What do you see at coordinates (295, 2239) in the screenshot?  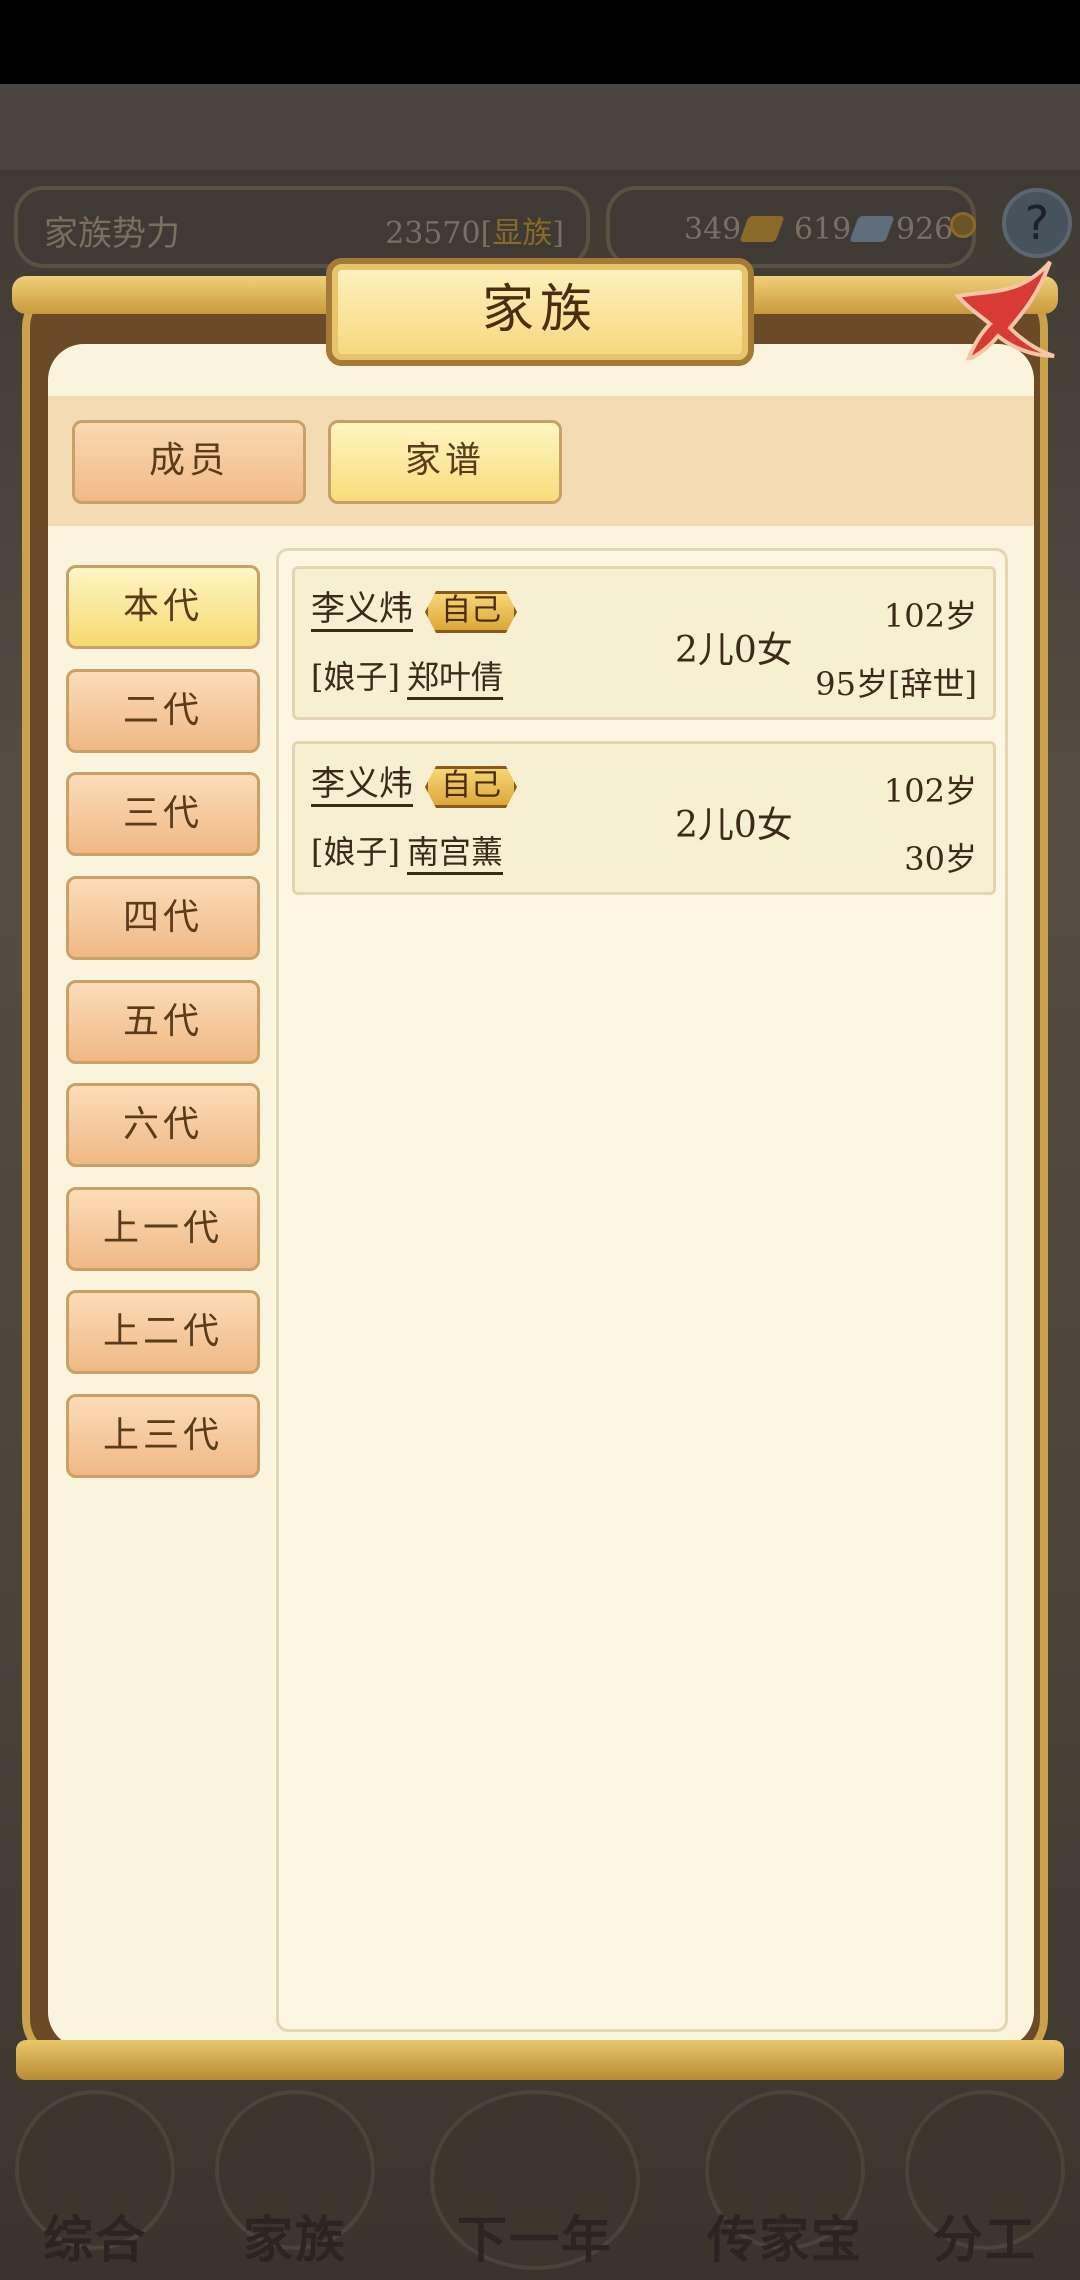 I see `nav-clan-label: 家族` at bounding box center [295, 2239].